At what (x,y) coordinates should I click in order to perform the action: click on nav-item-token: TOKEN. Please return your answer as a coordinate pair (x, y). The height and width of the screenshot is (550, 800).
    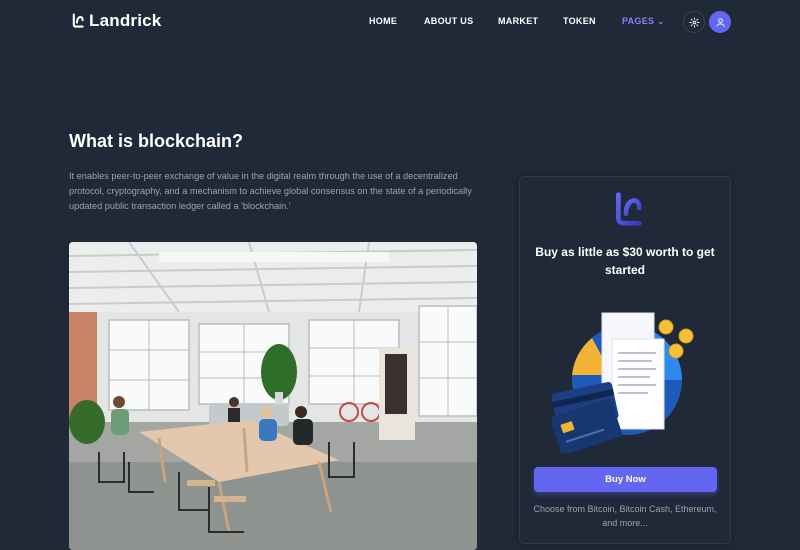
    Looking at the image, I should click on (579, 21).